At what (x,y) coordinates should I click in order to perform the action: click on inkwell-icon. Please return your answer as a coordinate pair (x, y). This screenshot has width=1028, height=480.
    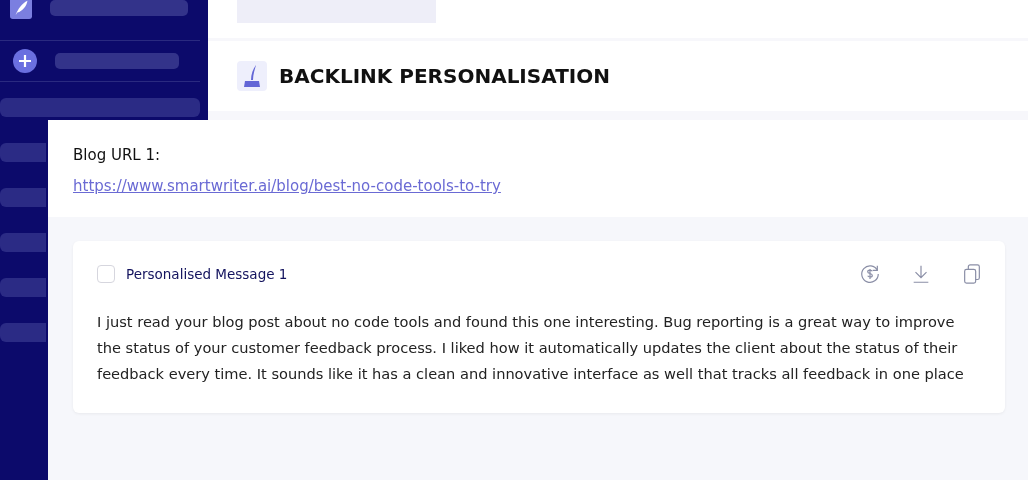
    Looking at the image, I should click on (252, 76).